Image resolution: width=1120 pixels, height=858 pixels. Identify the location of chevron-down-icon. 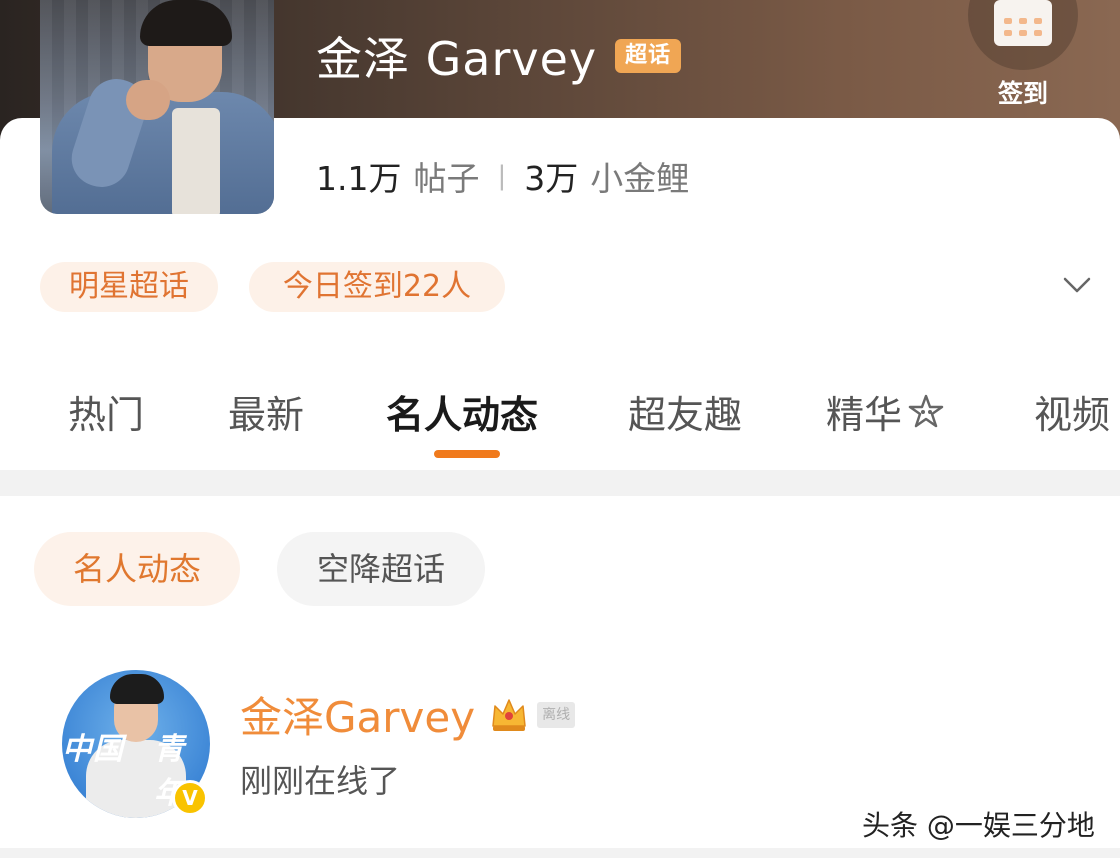
(1077, 285).